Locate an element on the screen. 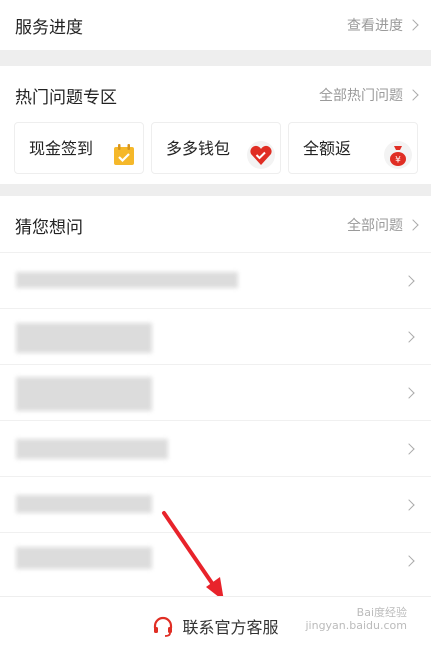 This screenshot has width=431, height=655. wallet-heart-icon is located at coordinates (261, 155).